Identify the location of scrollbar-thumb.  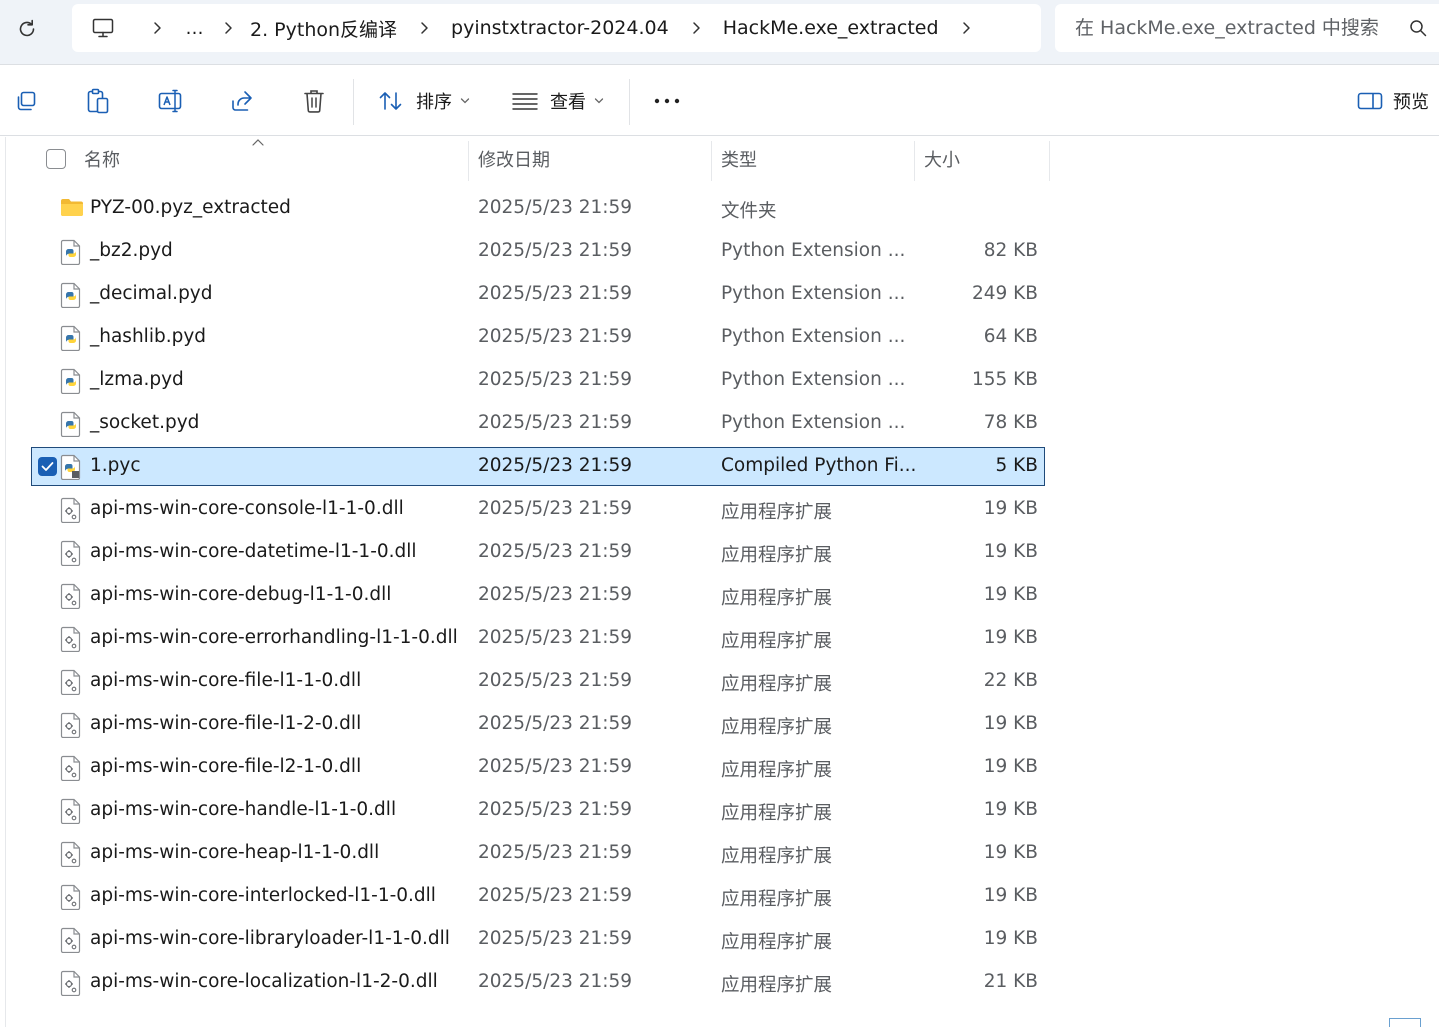
(1405, 1022).